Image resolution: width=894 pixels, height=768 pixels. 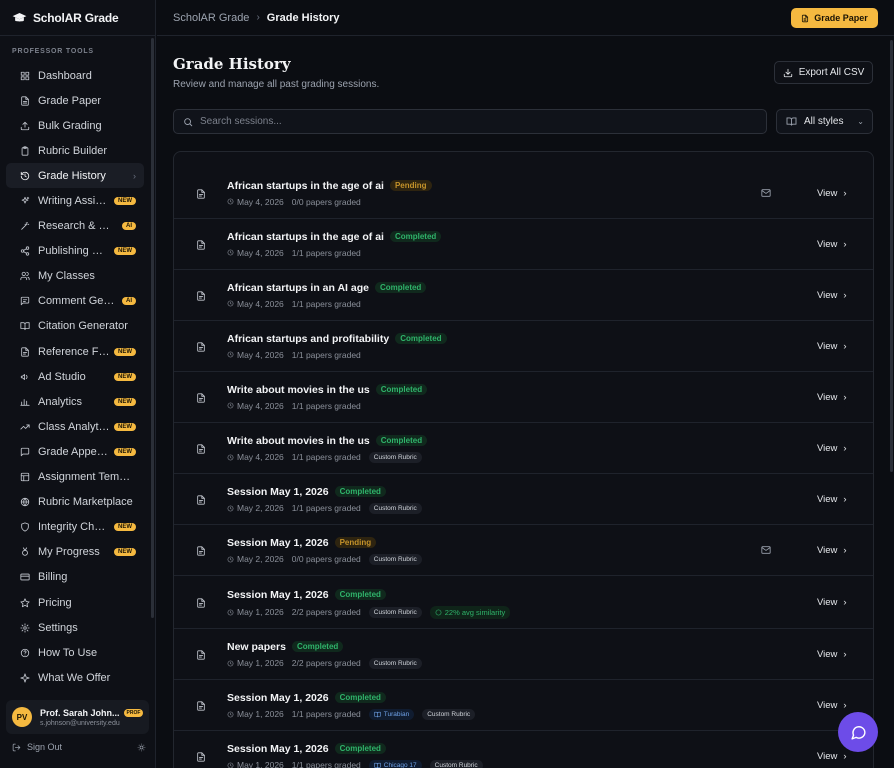 What do you see at coordinates (891, 256) in the screenshot?
I see `main-scrollbar` at bounding box center [891, 256].